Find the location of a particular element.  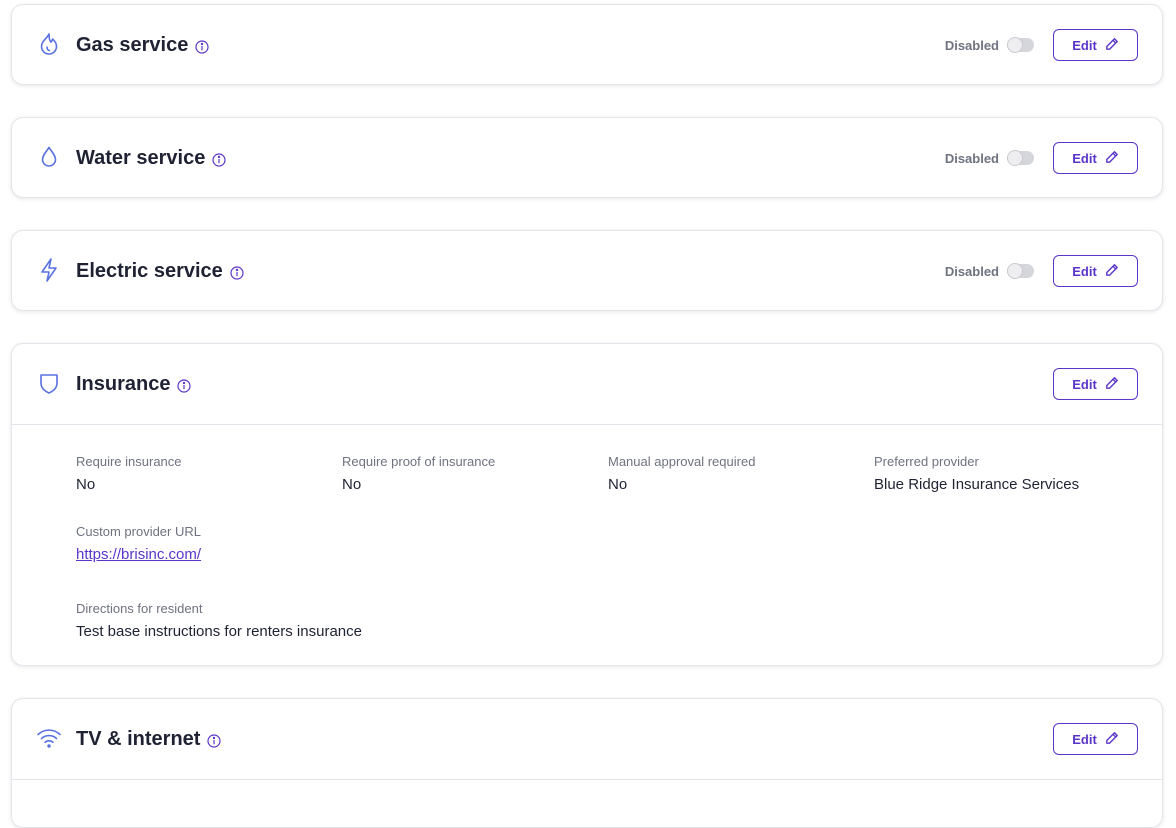

tv-internet-divider is located at coordinates (587, 779).